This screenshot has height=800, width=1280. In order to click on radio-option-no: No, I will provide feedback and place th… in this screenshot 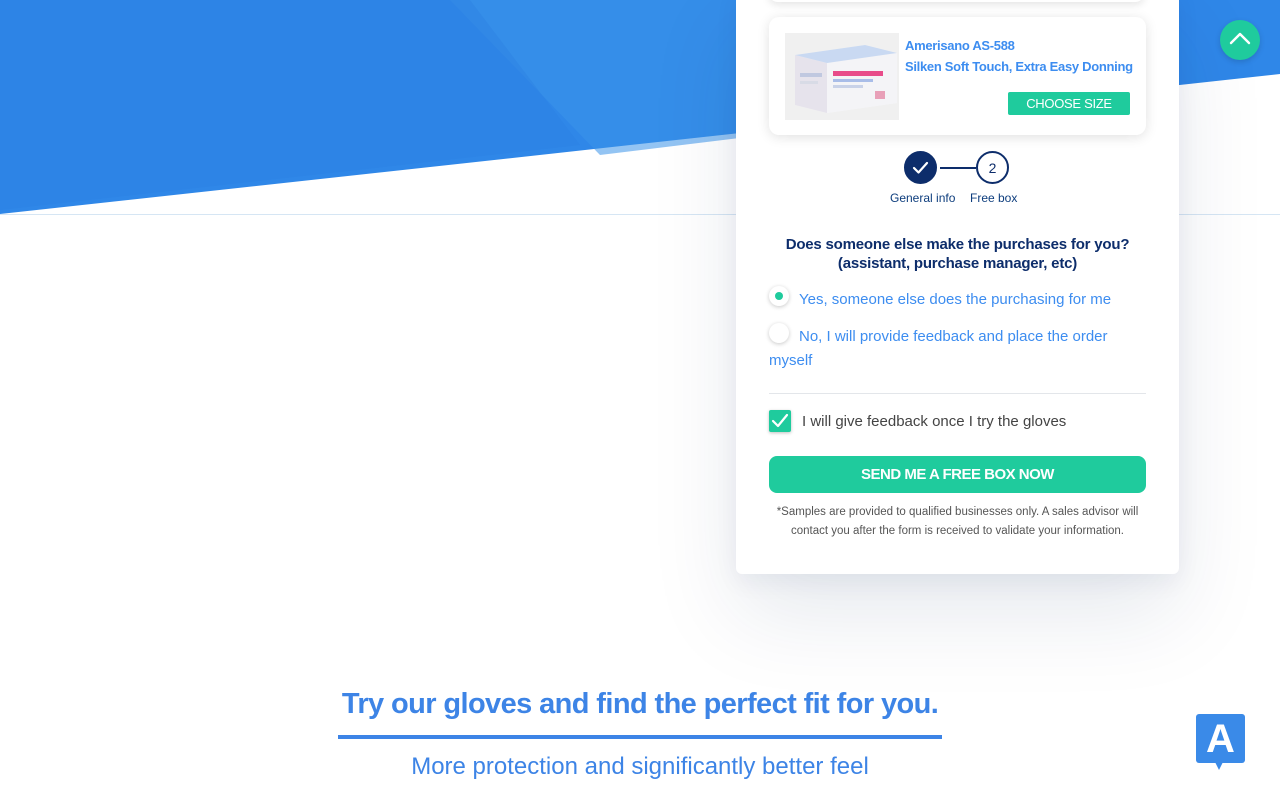, I will do `click(957, 348)`.